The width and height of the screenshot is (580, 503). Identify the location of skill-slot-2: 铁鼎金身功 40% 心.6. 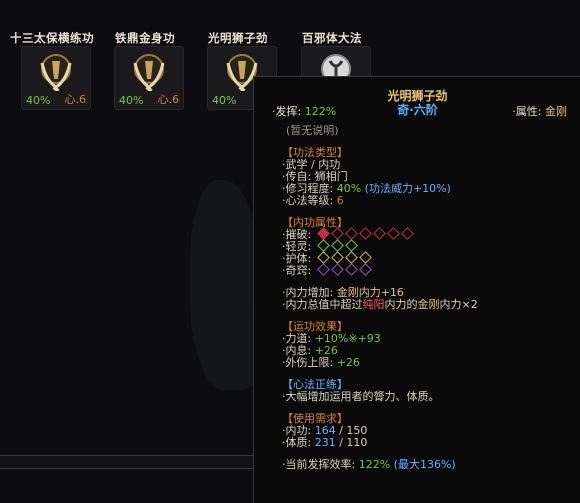
(145, 55).